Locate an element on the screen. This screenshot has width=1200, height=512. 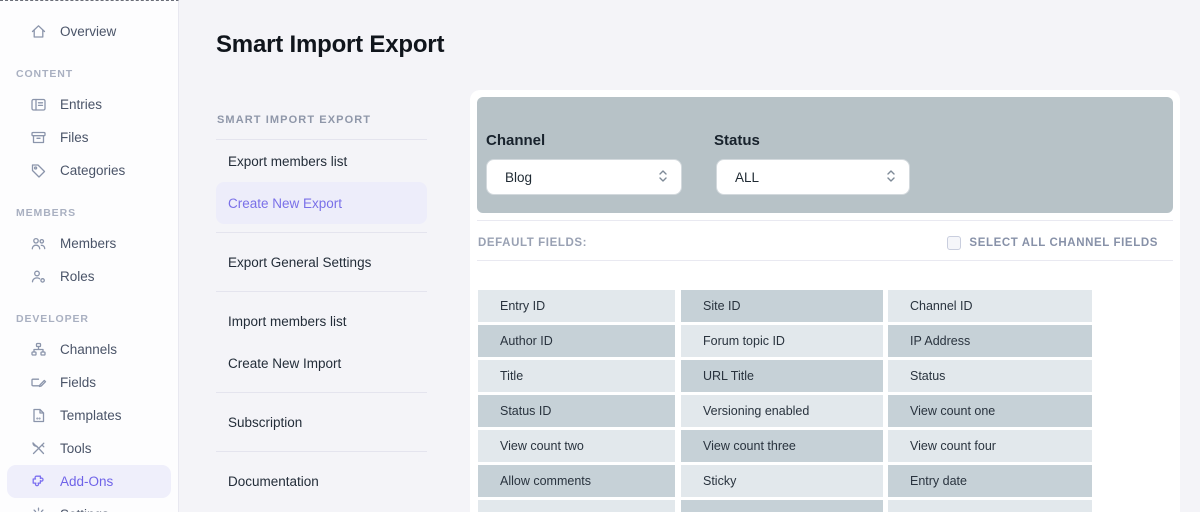
subnav-item-create-new-export: Create New Export is located at coordinates (321, 203).